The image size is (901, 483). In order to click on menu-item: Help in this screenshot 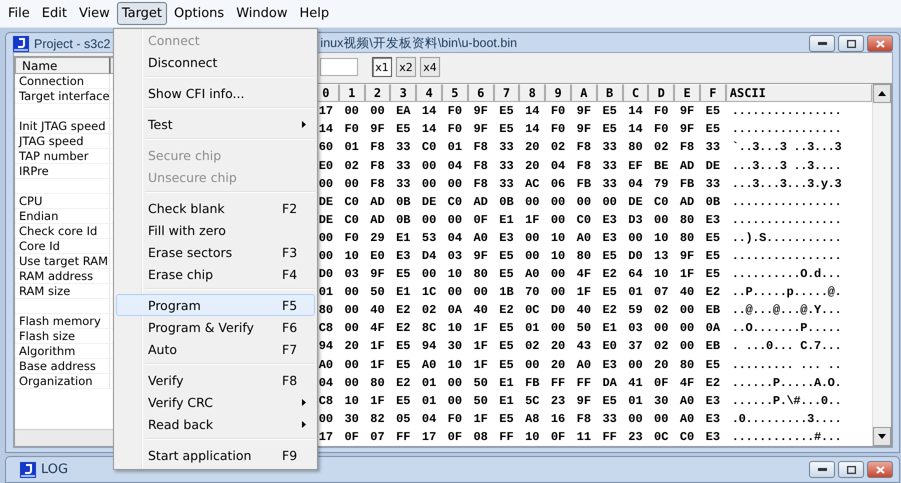, I will do `click(314, 13)`.